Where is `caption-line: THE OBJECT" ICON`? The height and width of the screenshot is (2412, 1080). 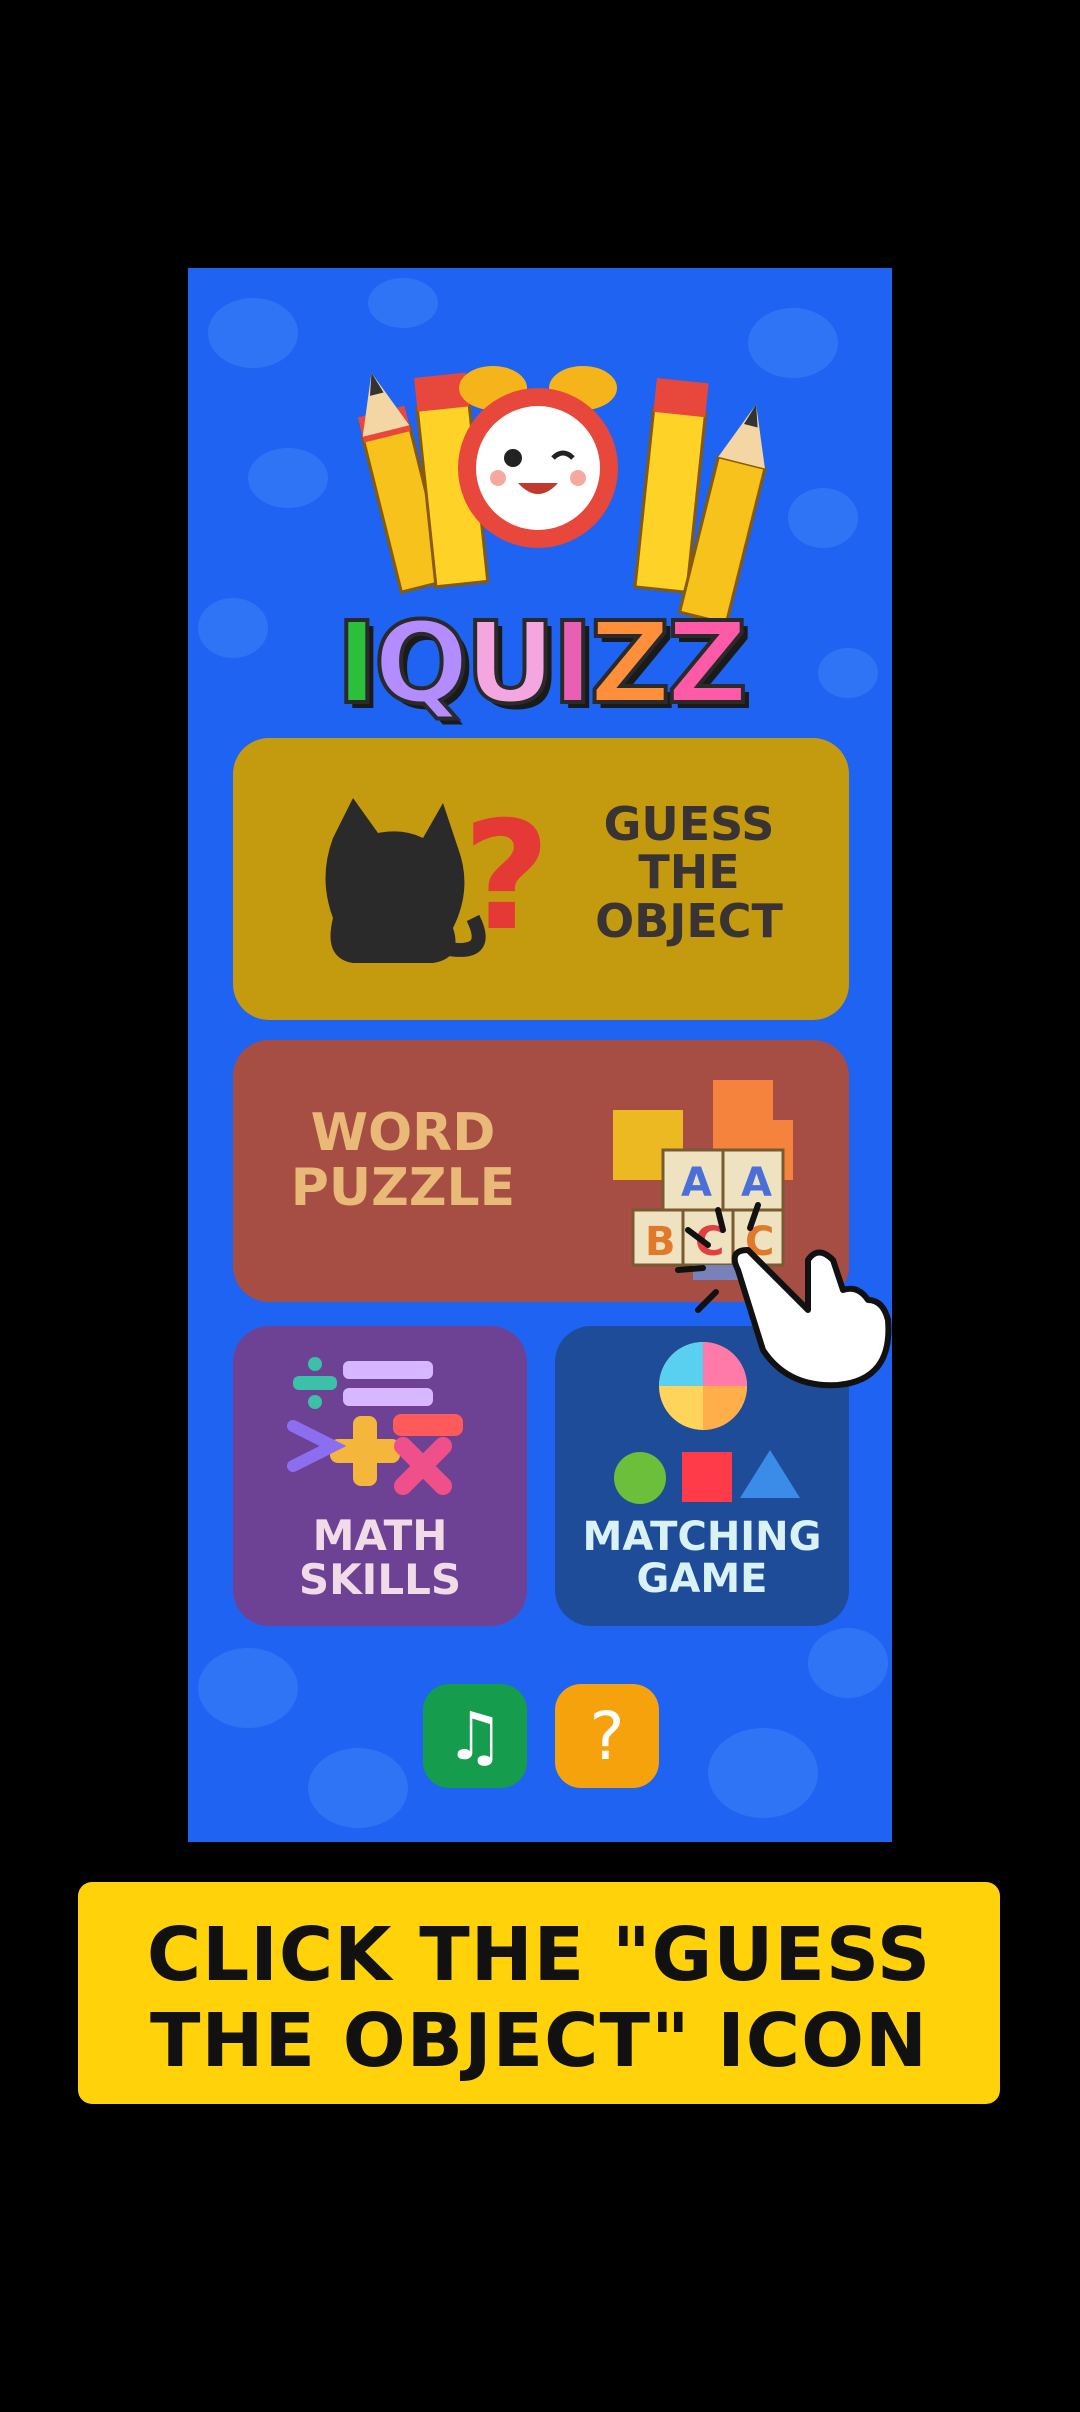
caption-line: THE OBJECT" ICON is located at coordinates (539, 2041).